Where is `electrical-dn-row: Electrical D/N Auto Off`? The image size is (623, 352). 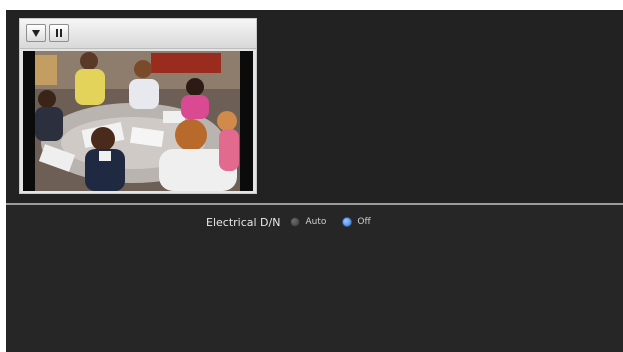 electrical-dn-row: Electrical D/N Auto Off is located at coordinates (296, 222).